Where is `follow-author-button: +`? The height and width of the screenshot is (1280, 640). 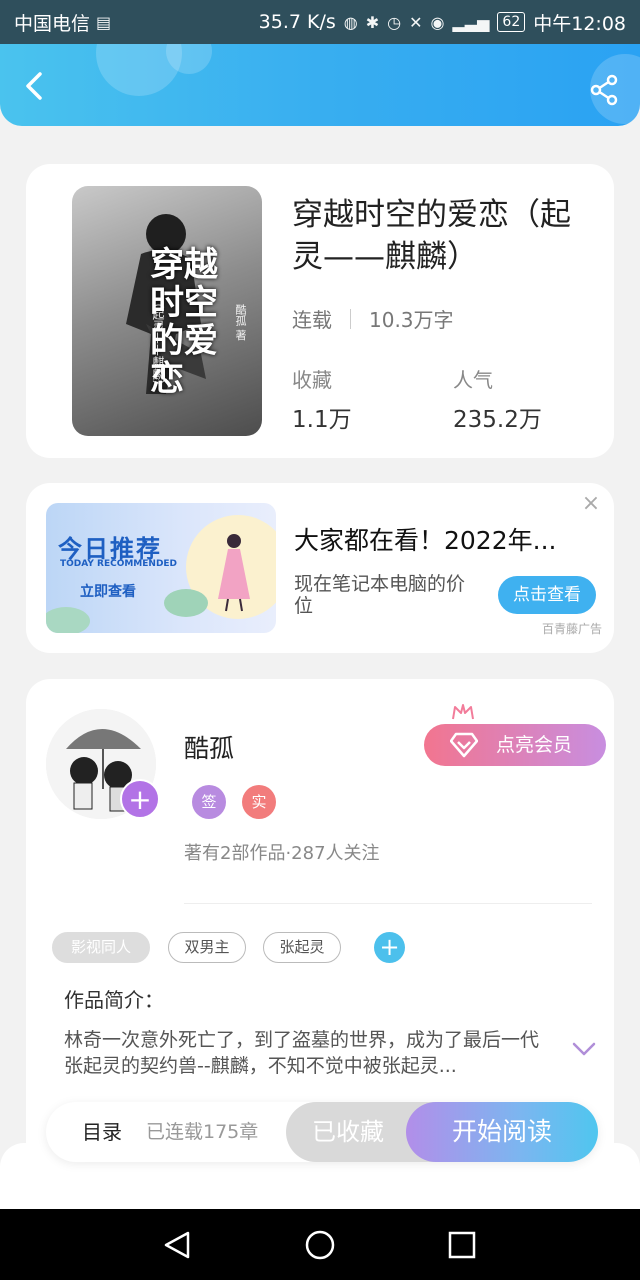
follow-author-button: + is located at coordinates (140, 799).